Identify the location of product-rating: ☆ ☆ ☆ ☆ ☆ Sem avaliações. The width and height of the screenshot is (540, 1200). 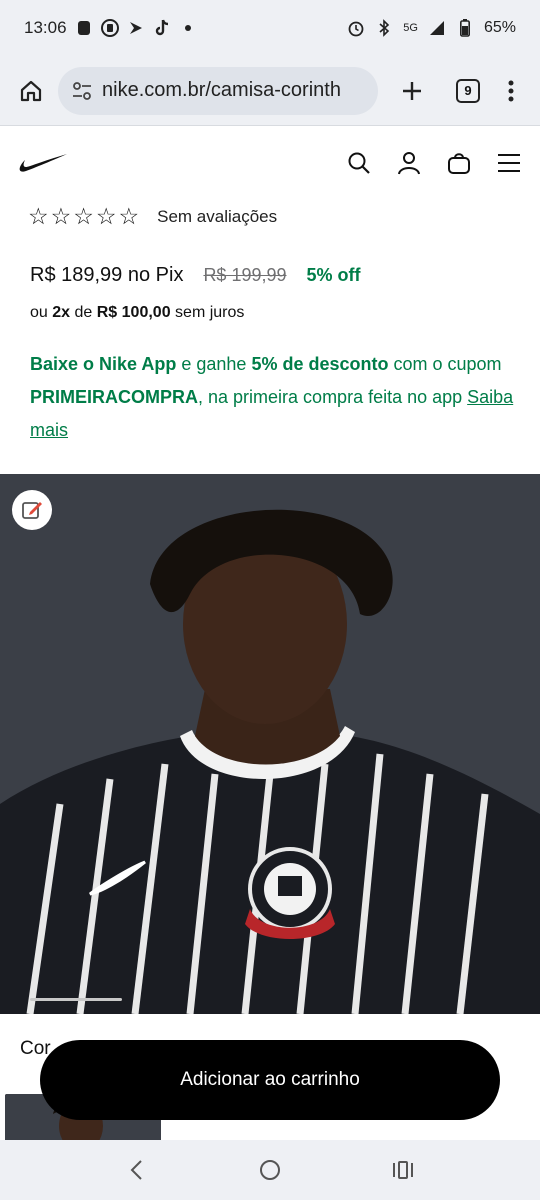
(152, 216).